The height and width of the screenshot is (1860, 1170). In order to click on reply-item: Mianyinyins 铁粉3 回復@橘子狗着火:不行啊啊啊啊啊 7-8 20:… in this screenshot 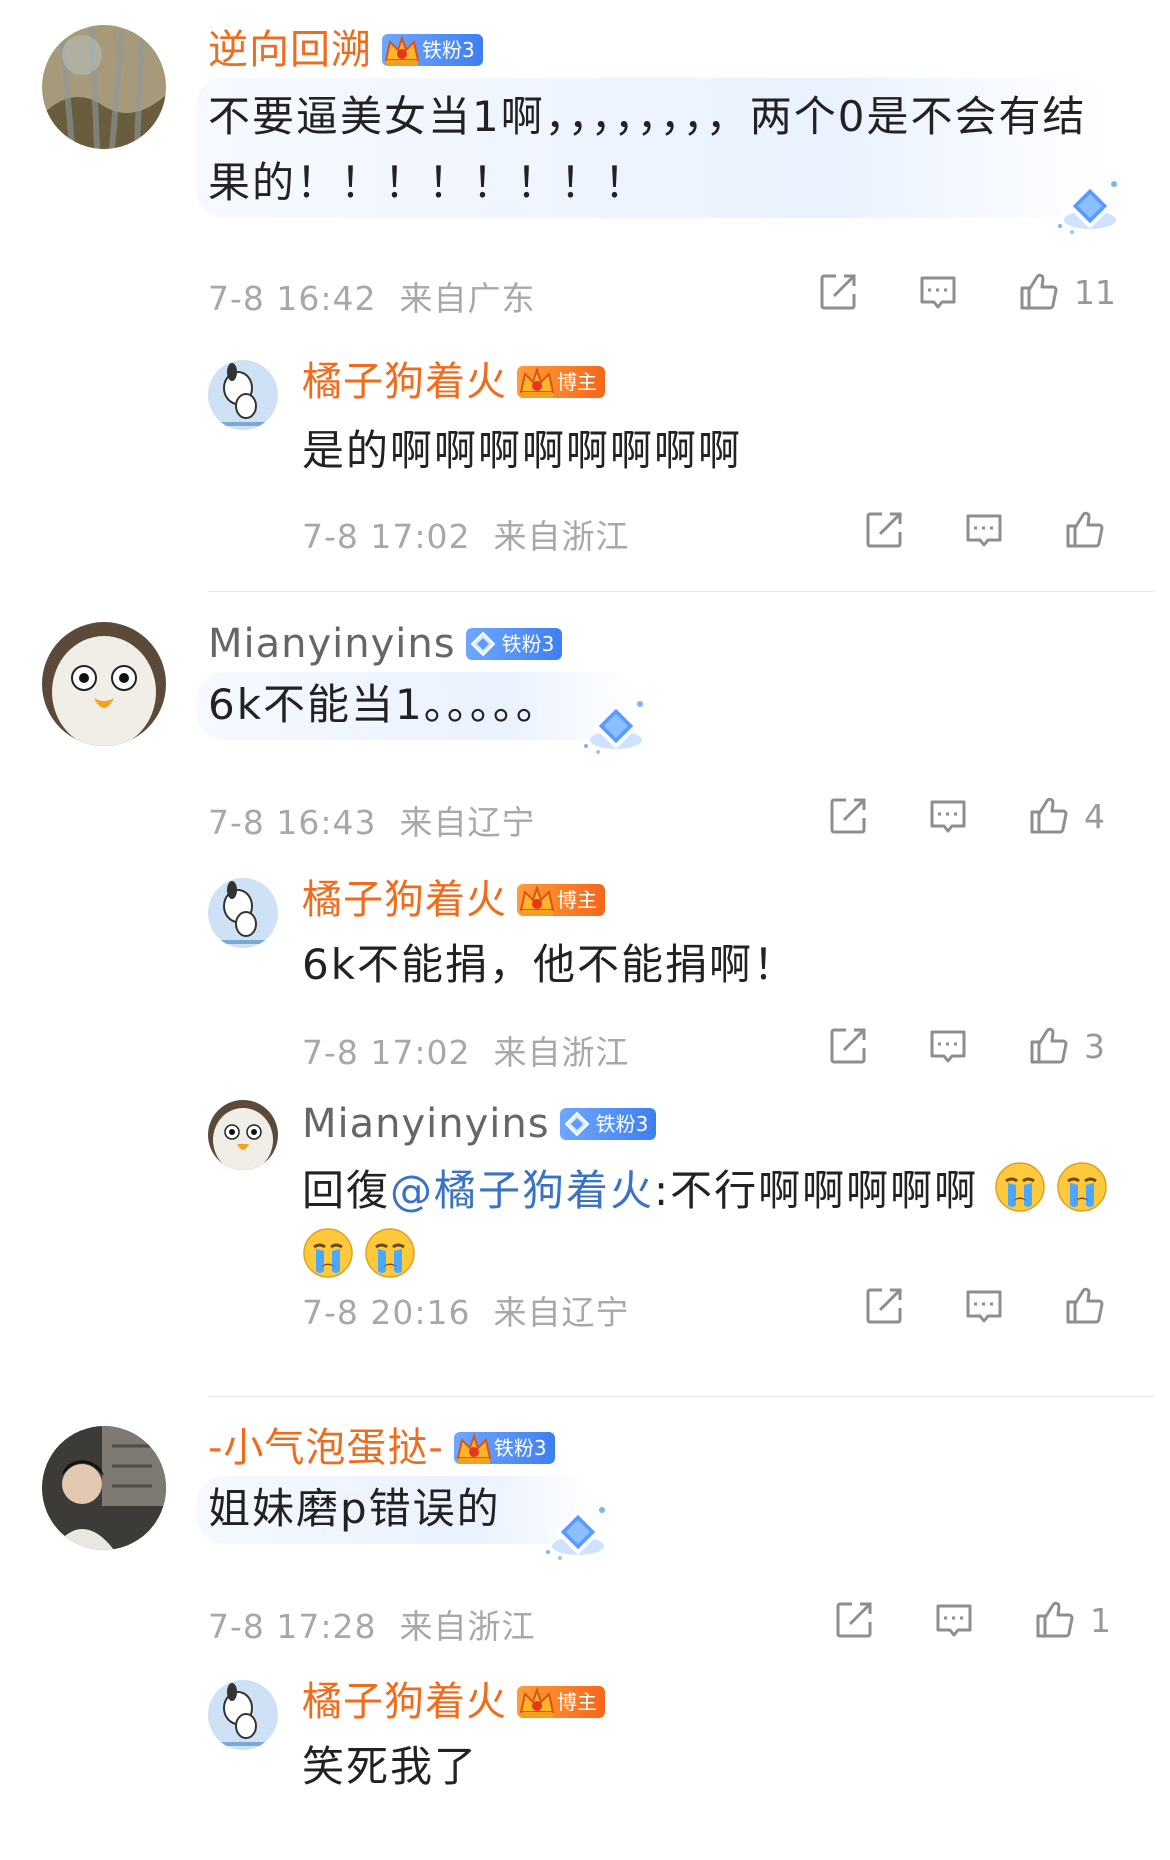, I will do `click(585, 1230)`.